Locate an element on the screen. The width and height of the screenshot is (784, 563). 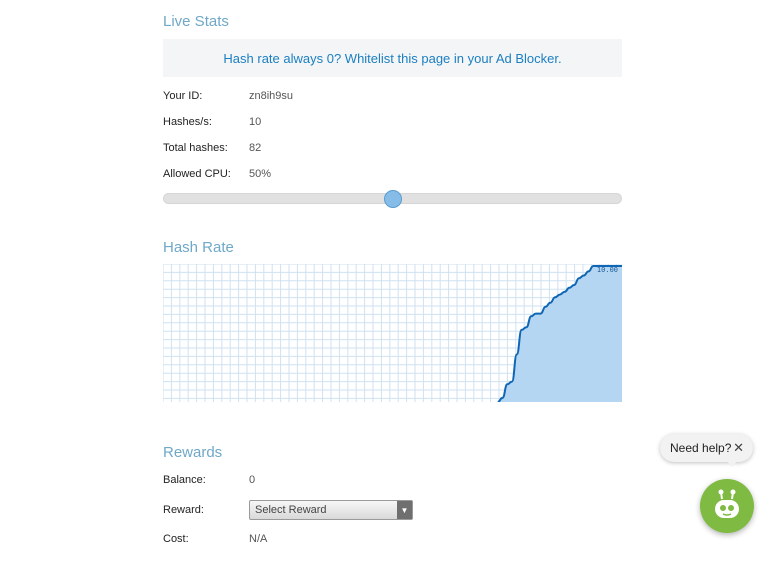
cpu-slider-thumb is located at coordinates (392, 199).